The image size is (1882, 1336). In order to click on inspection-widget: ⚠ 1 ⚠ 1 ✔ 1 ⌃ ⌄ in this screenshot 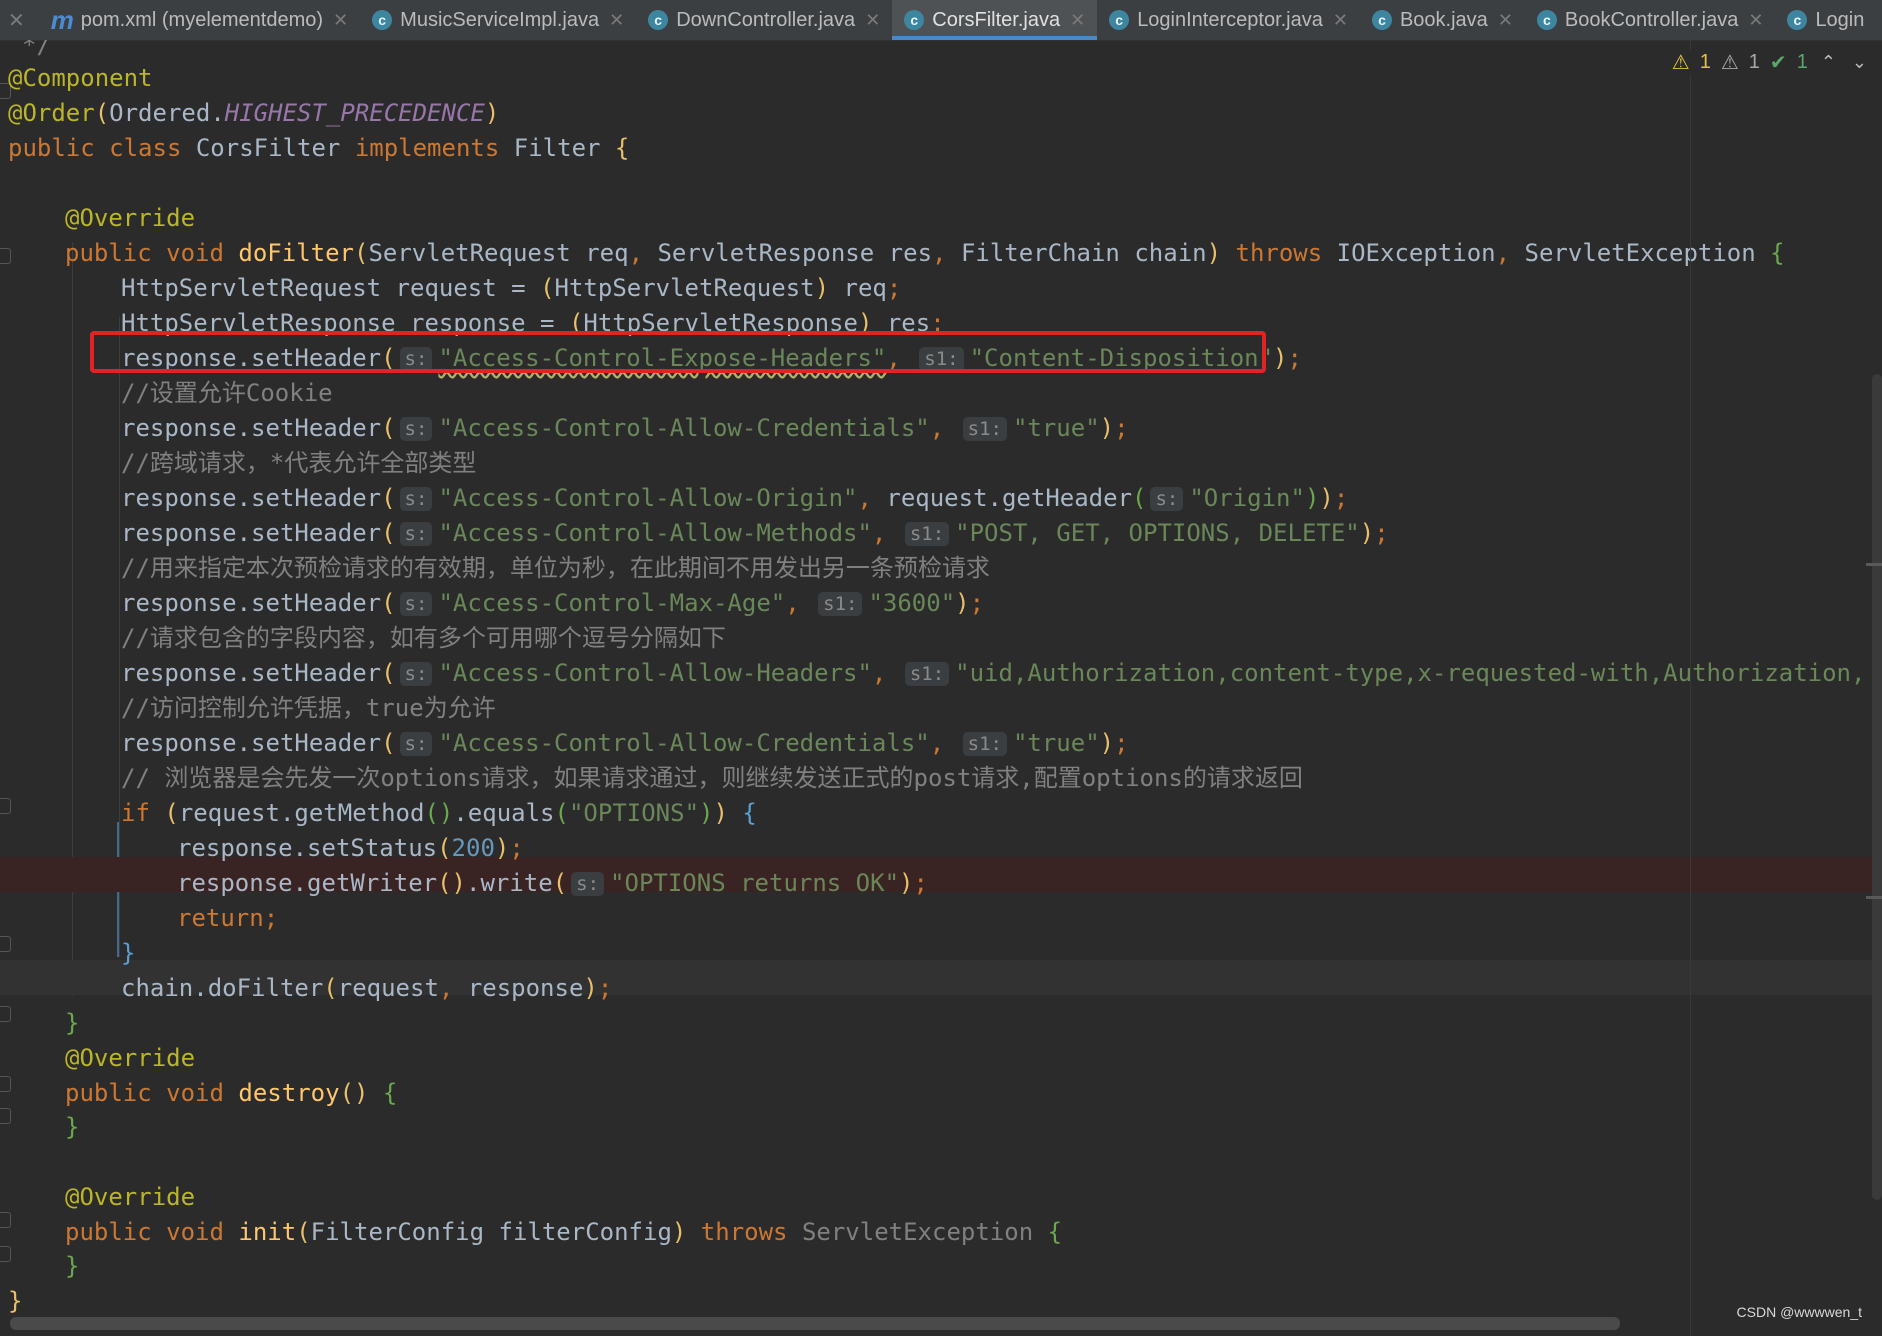, I will do `click(1770, 62)`.